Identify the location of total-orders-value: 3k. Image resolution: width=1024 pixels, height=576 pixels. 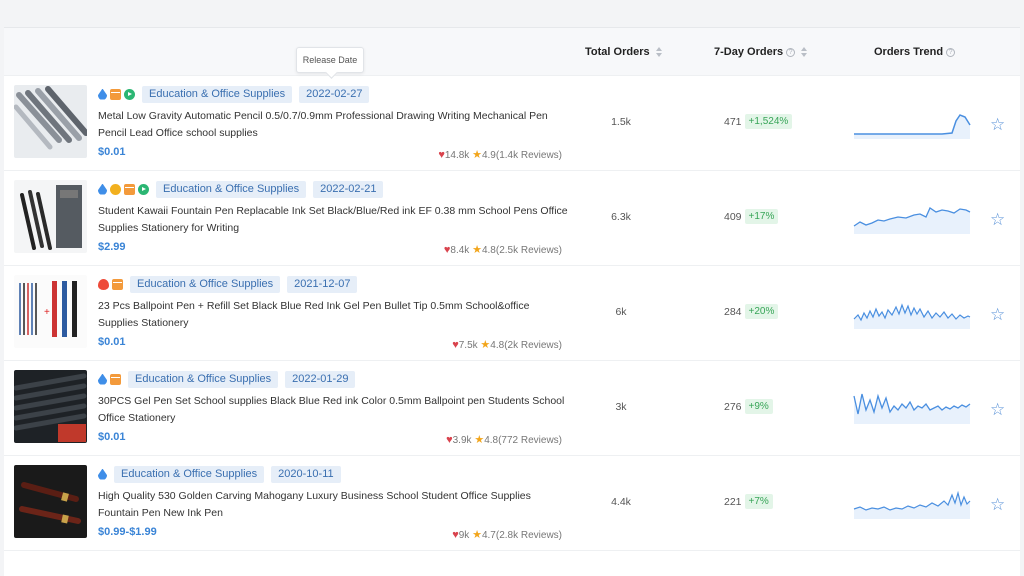
(621, 407).